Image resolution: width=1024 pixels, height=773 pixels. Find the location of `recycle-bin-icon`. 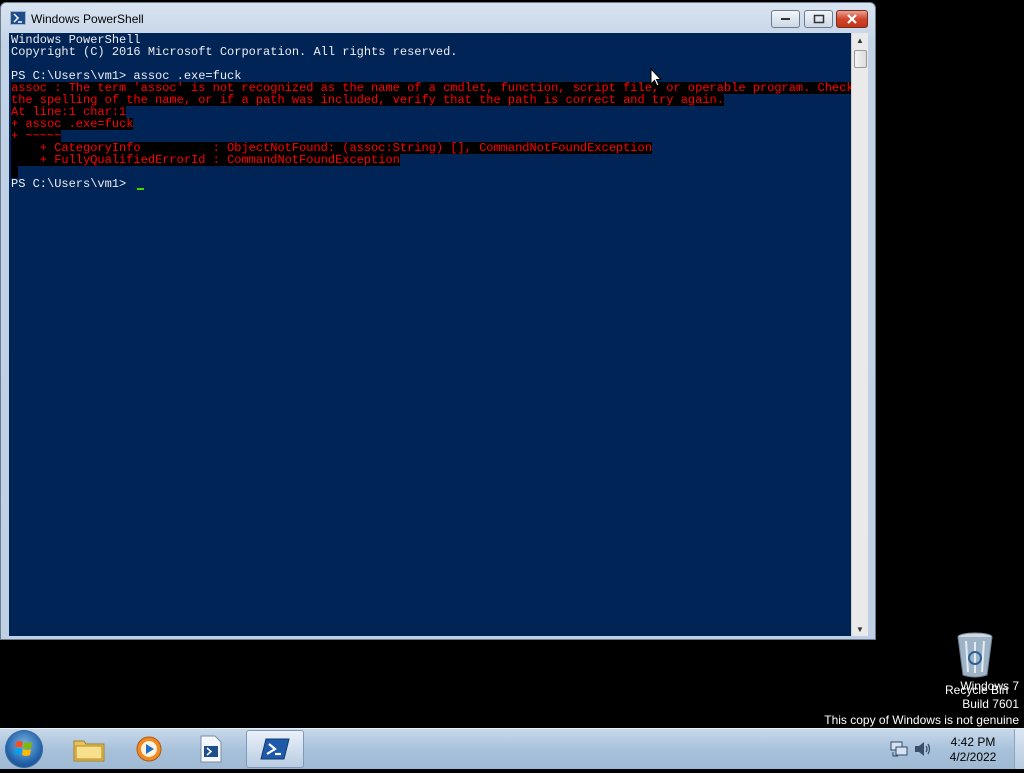

recycle-bin-icon is located at coordinates (975, 655).